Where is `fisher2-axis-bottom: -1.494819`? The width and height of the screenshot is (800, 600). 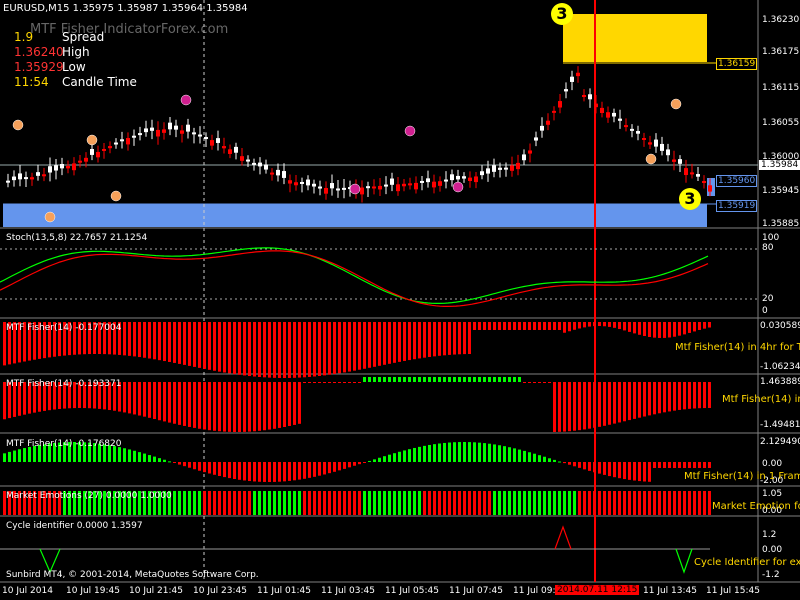 fisher2-axis-bottom: -1.494819 is located at coordinates (780, 425).